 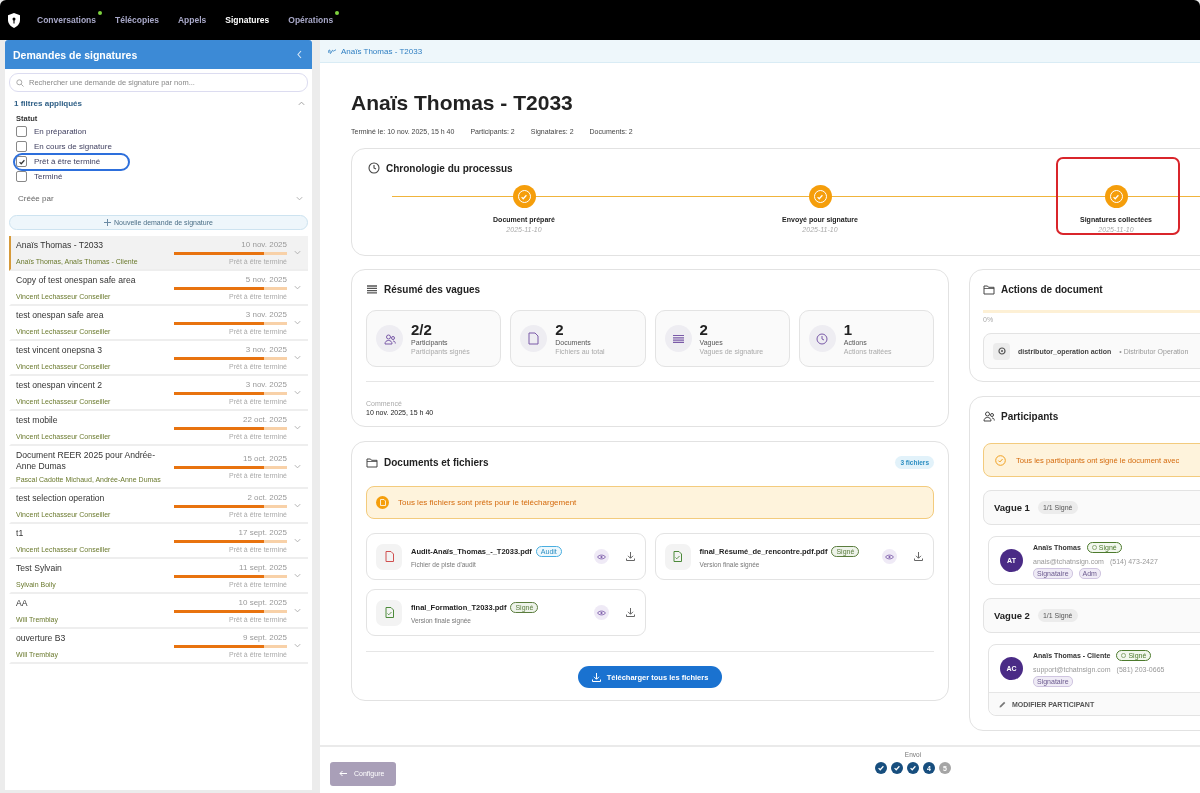 What do you see at coordinates (1030, 416) in the screenshot?
I see `card-title: Participants` at bounding box center [1030, 416].